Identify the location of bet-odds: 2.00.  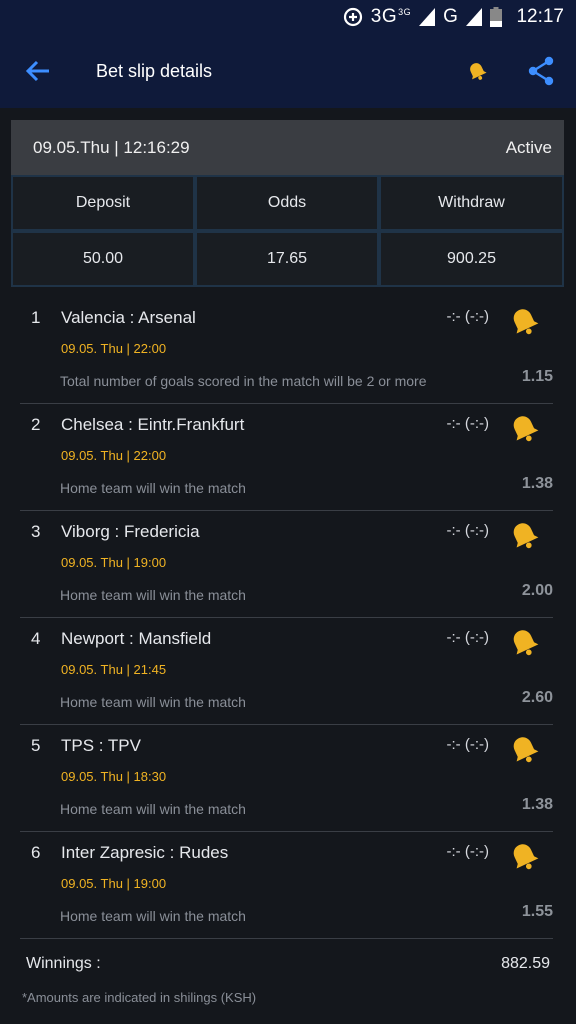
(537, 590).